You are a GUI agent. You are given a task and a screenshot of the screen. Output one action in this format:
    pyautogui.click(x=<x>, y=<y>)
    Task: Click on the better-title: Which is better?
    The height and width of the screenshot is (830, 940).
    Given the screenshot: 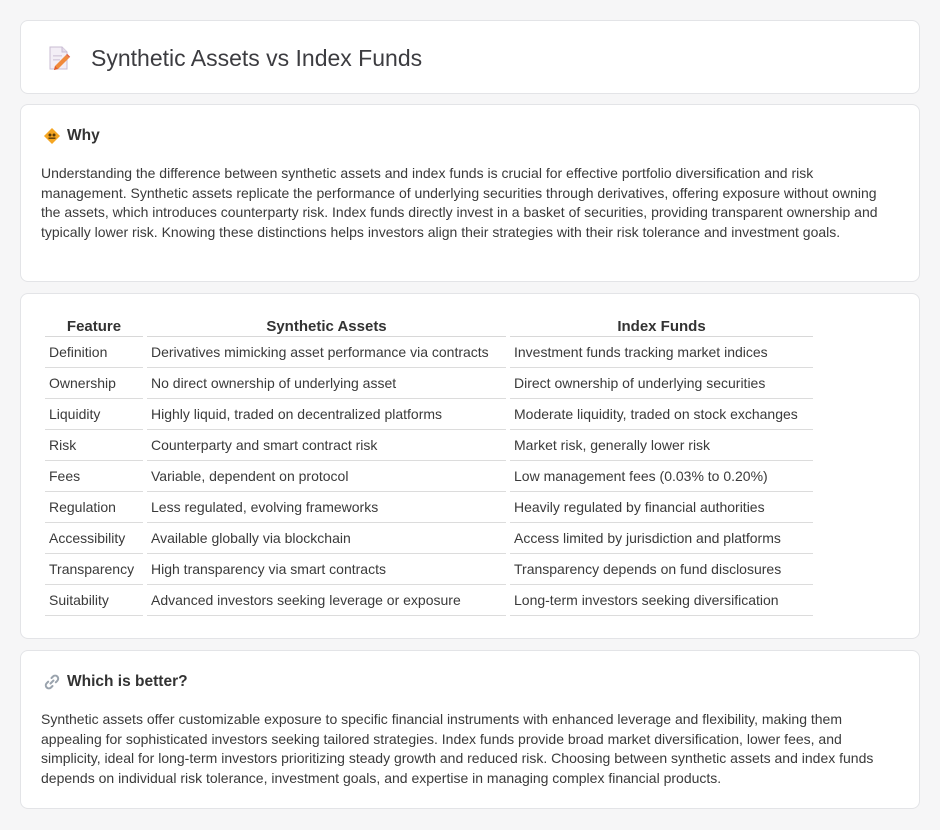 What is the action you would take?
    pyautogui.click(x=127, y=681)
    